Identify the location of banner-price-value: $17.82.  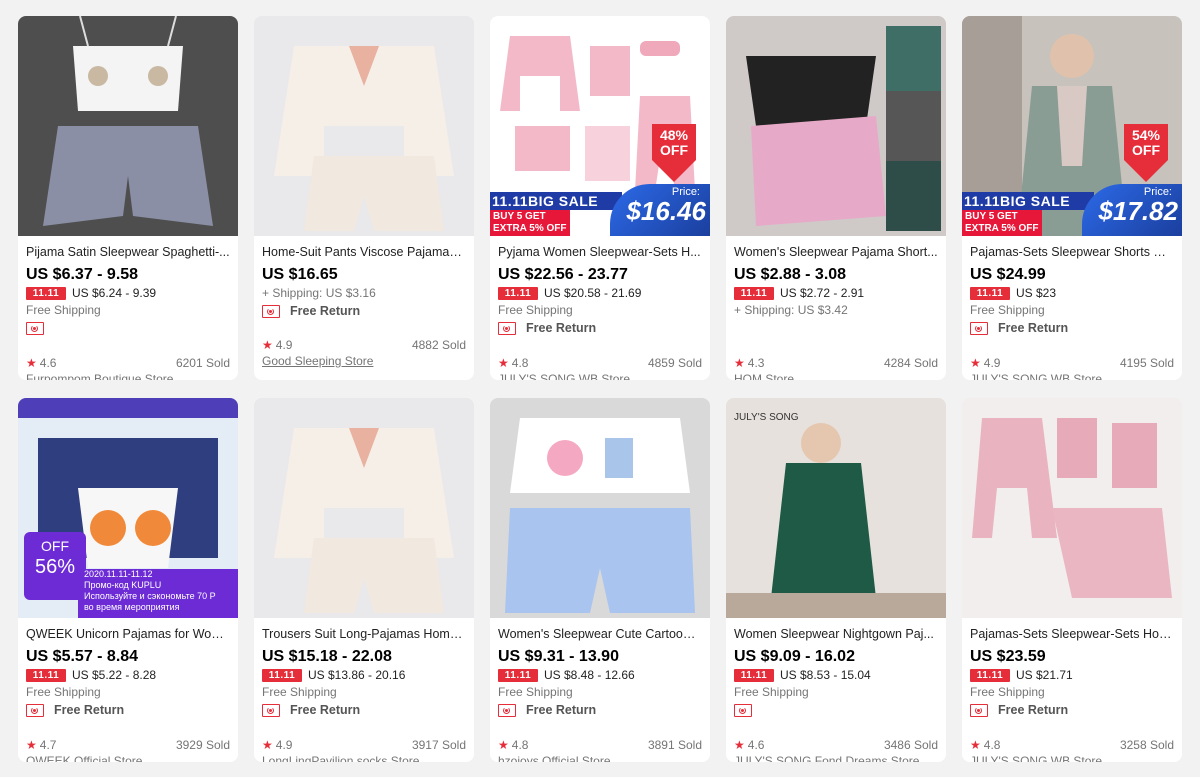
(1138, 211).